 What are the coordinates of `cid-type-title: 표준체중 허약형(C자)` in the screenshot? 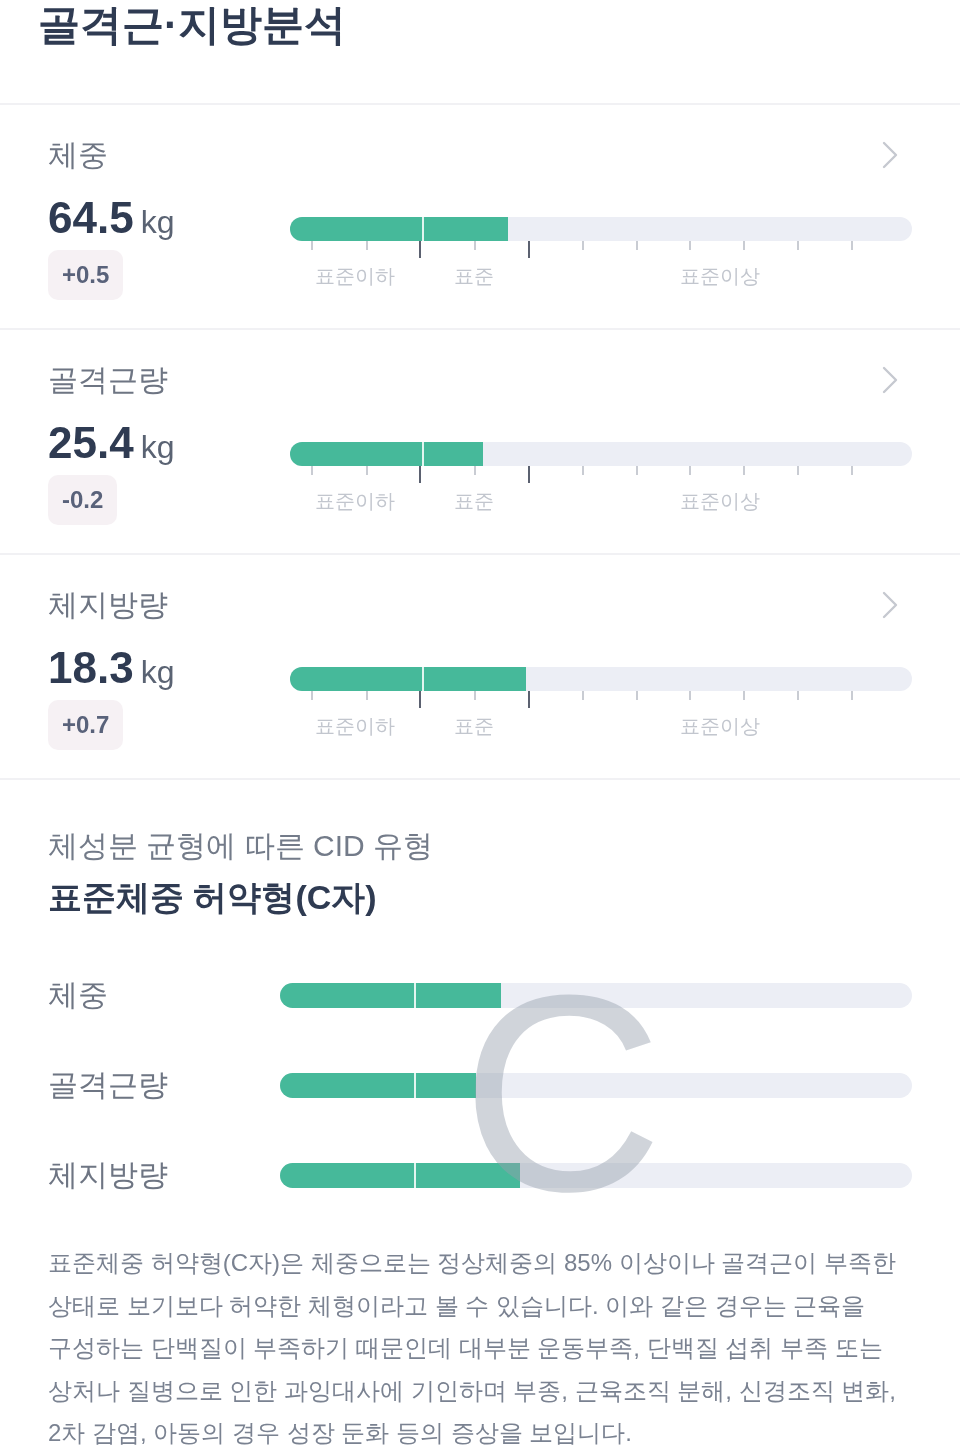 It's located at (212, 897).